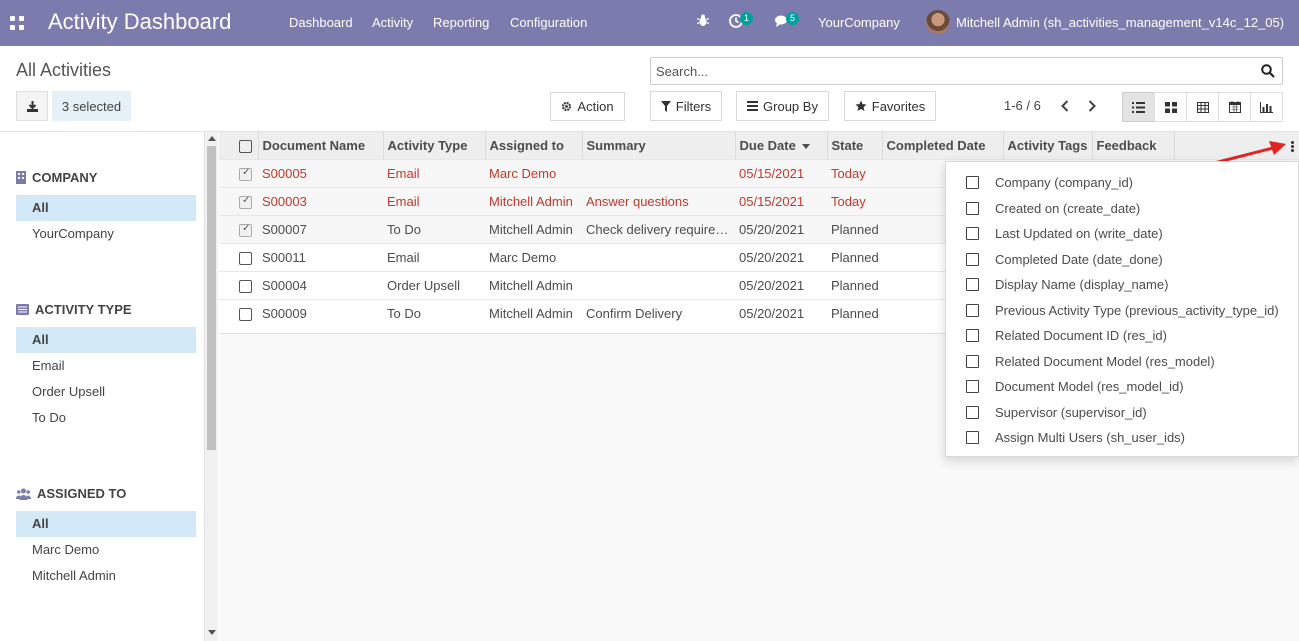 Image resolution: width=1299 pixels, height=641 pixels. Describe the element at coordinates (320, 313) in the screenshot. I see `document-name-cell: S00009` at that location.